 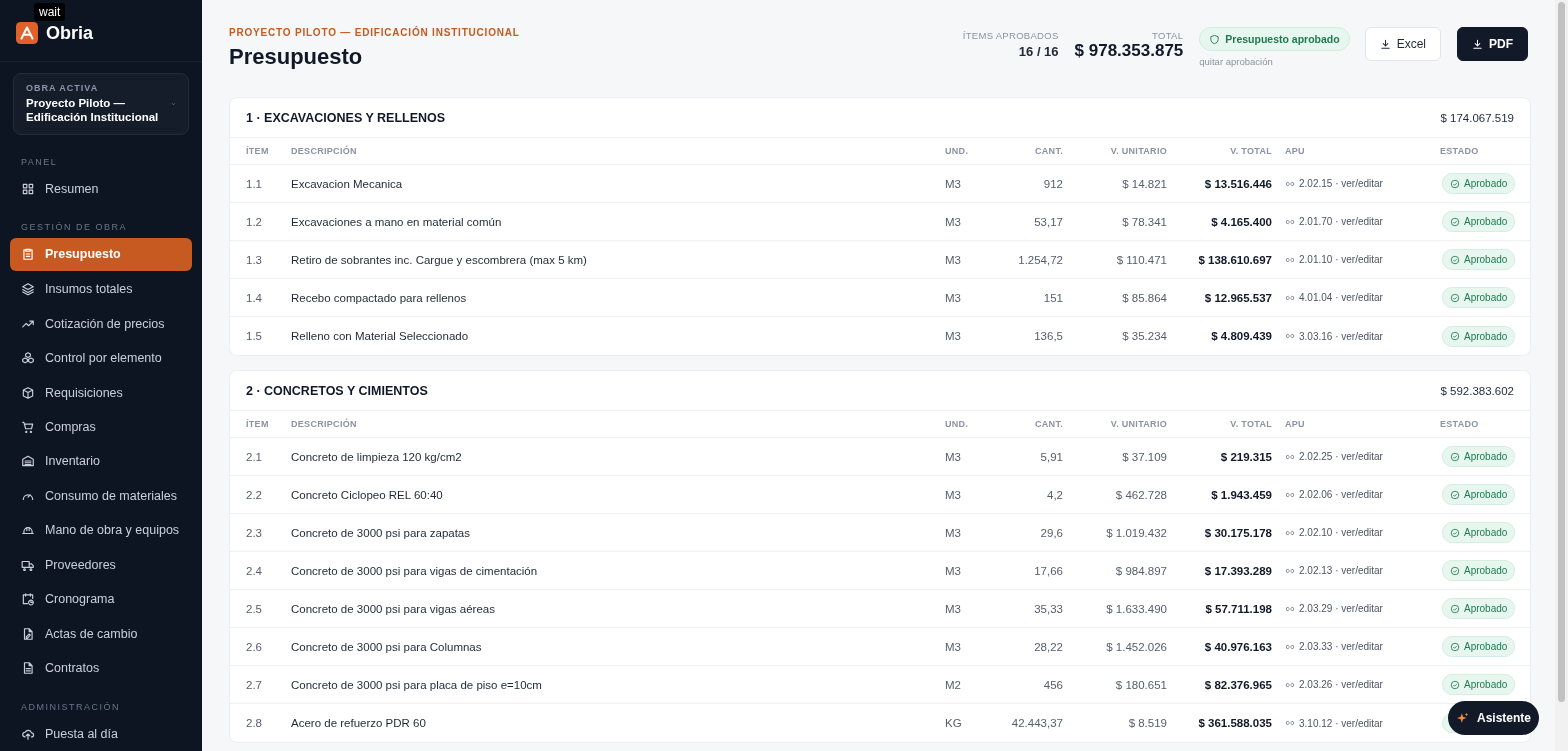 What do you see at coordinates (254, 532) in the screenshot?
I see `table-cell-text: 2.3` at bounding box center [254, 532].